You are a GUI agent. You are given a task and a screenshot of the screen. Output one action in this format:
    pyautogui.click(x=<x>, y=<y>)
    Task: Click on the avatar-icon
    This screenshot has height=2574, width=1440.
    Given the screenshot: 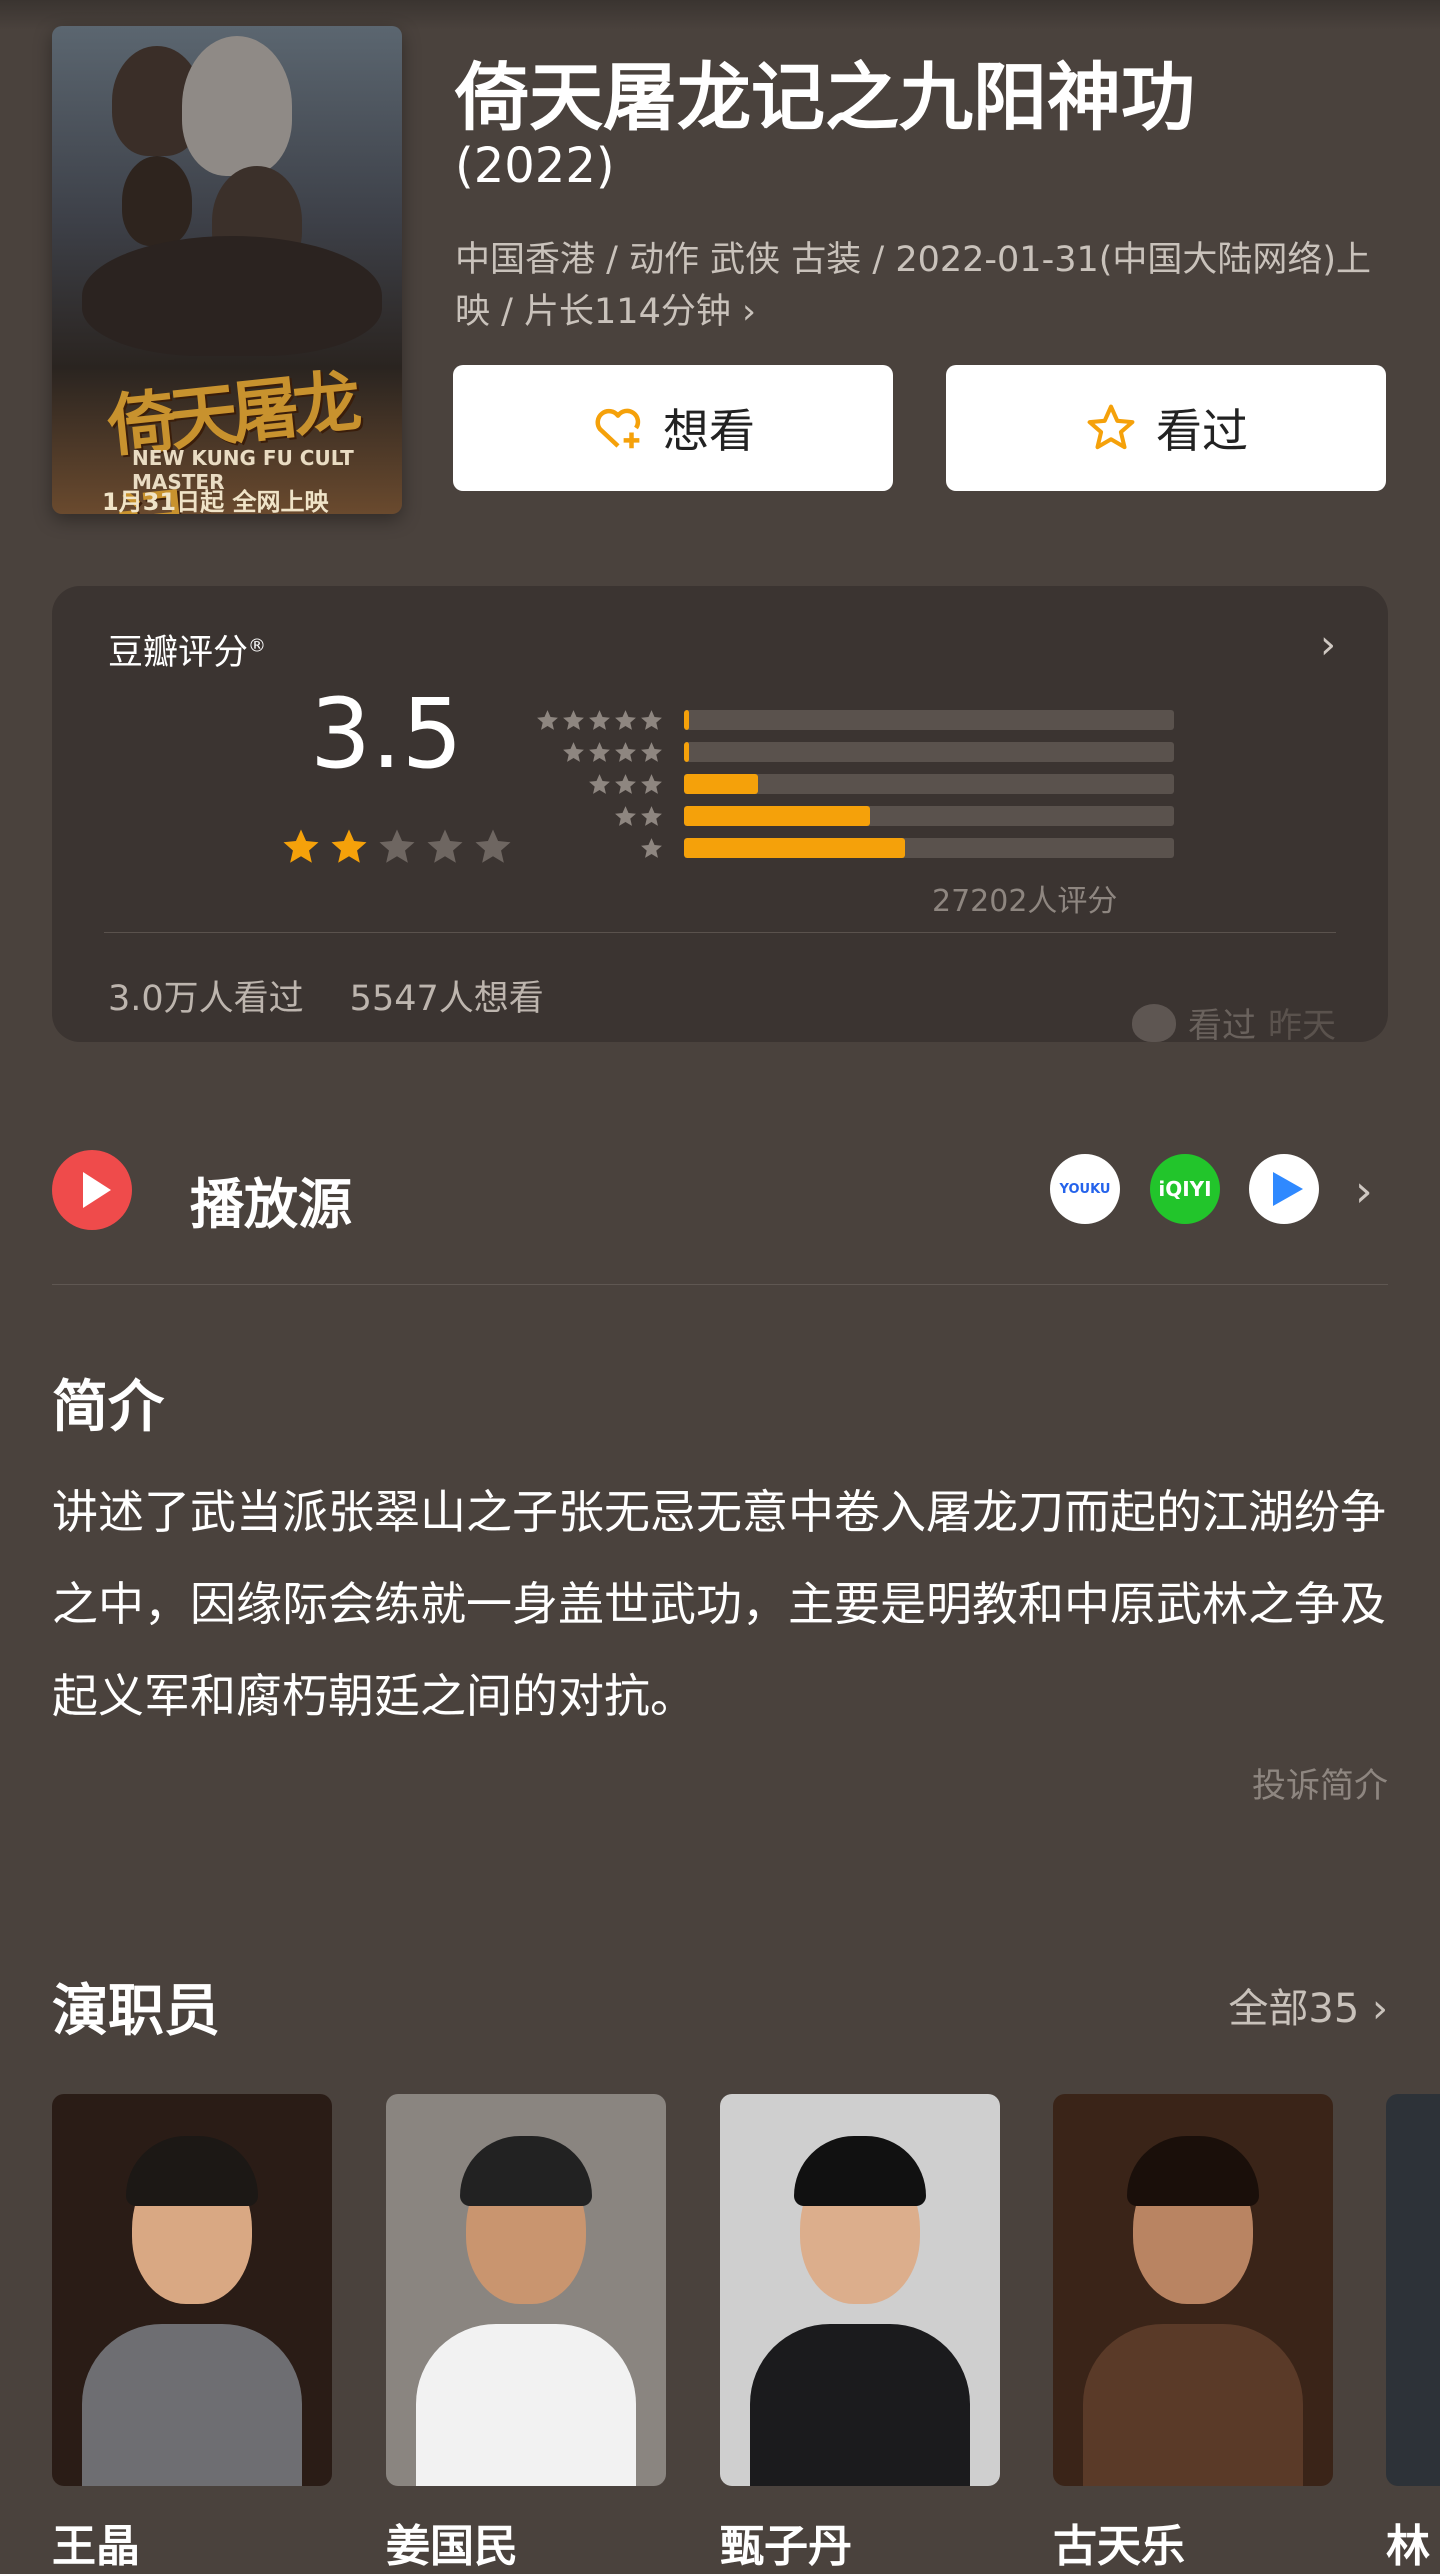 What is the action you would take?
    pyautogui.click(x=1154, y=1022)
    